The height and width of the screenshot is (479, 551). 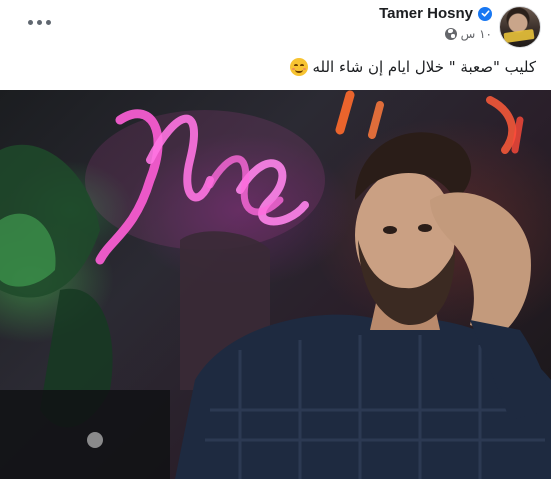 I want to click on more-options-button, so click(x=39, y=22).